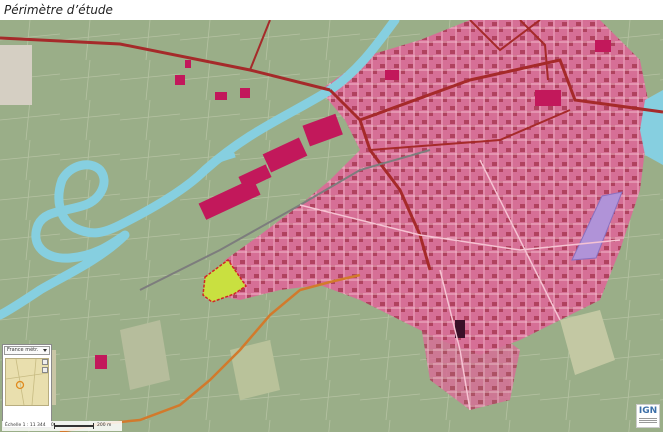 The width and height of the screenshot is (663, 432). Describe the element at coordinates (104, 425) in the screenshot. I see `scale-end: 200 m` at that location.